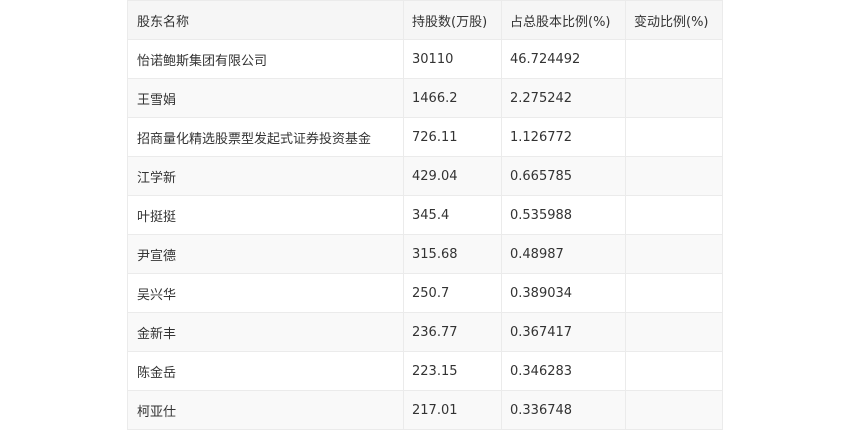 Image resolution: width=850 pixels, height=430 pixels. Describe the element at coordinates (452, 254) in the screenshot. I see `cell-shares-held: 315.68` at that location.